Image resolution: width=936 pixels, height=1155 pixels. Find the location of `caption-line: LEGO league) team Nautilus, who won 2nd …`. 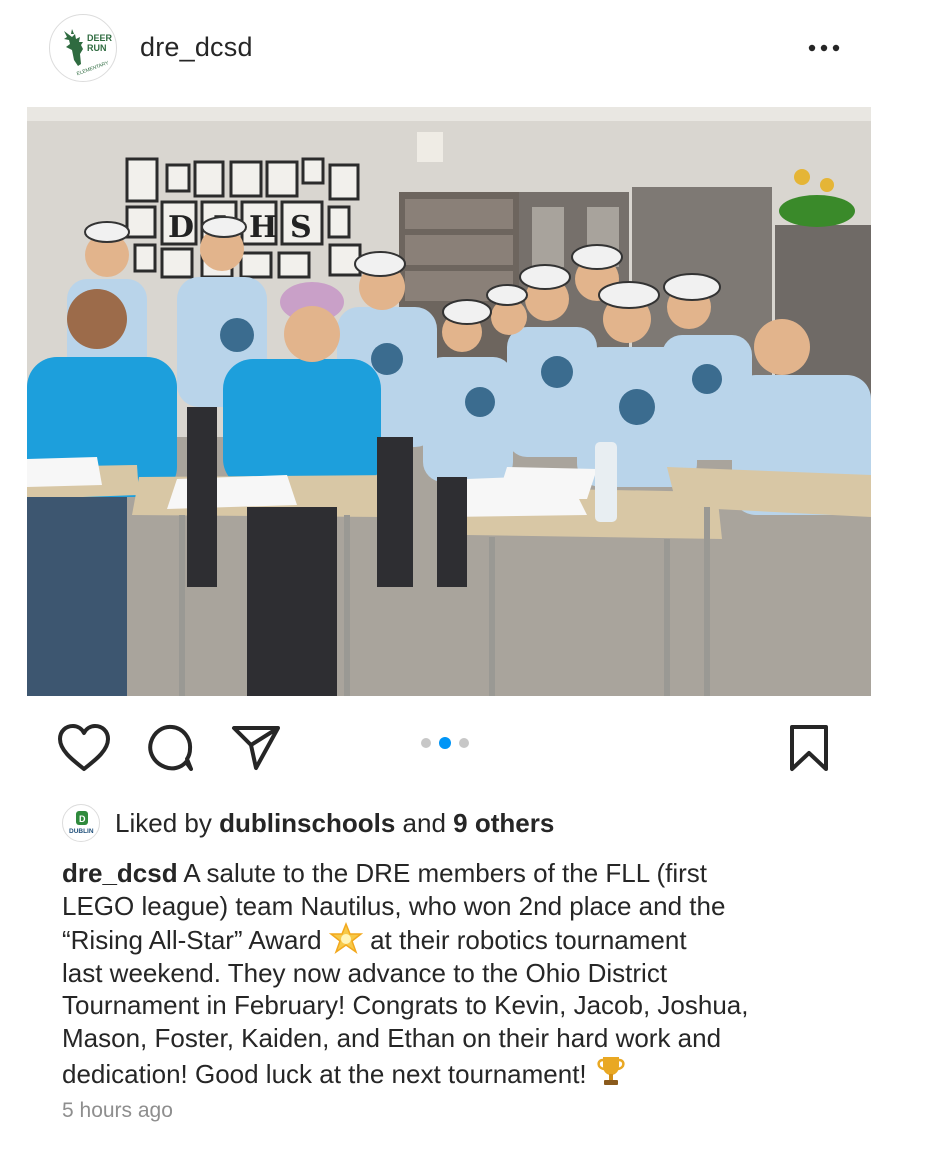

caption-line: LEGO league) team Nautilus, who won 2nd … is located at coordinates (394, 905).